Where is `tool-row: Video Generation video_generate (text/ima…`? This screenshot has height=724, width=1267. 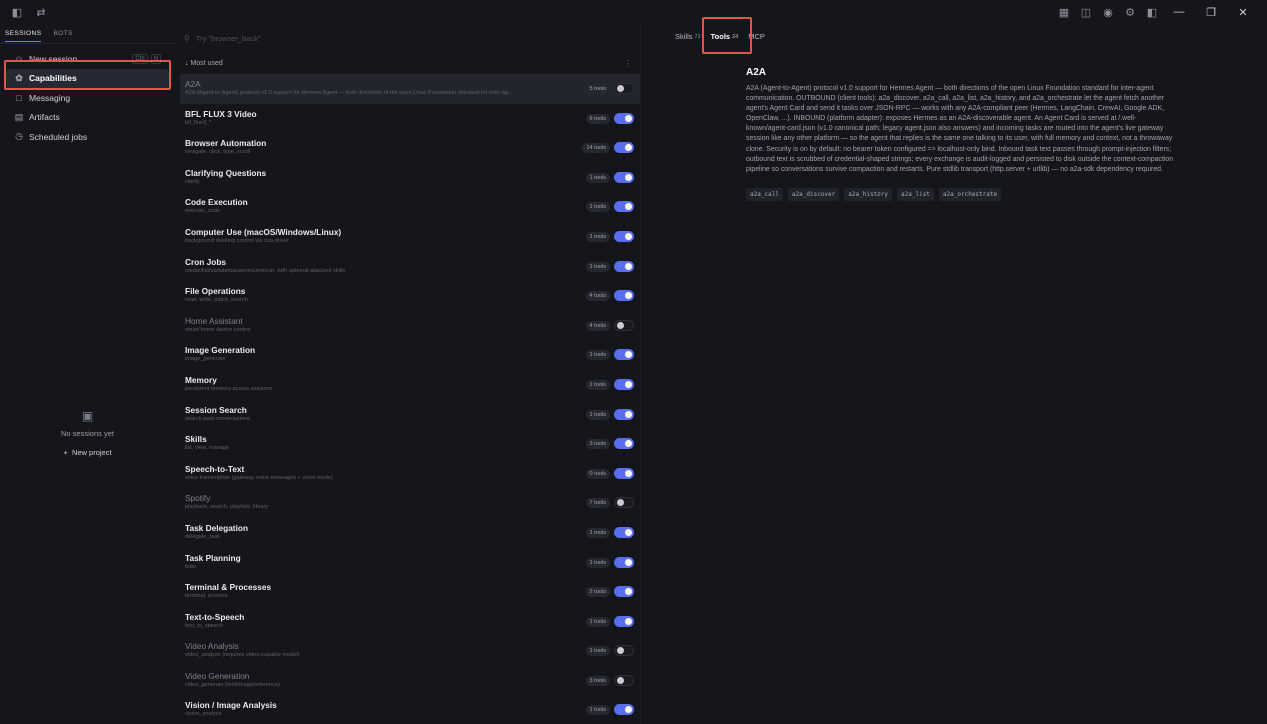 tool-row: Video Generation video_generate (text/ima… is located at coordinates (410, 681).